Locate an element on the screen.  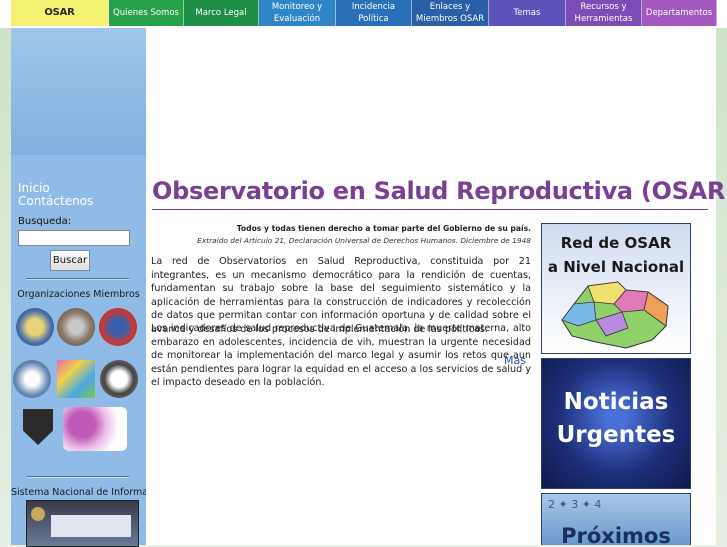
site-name: OSAR GUATEMALA is located at coordinates (59, 22).